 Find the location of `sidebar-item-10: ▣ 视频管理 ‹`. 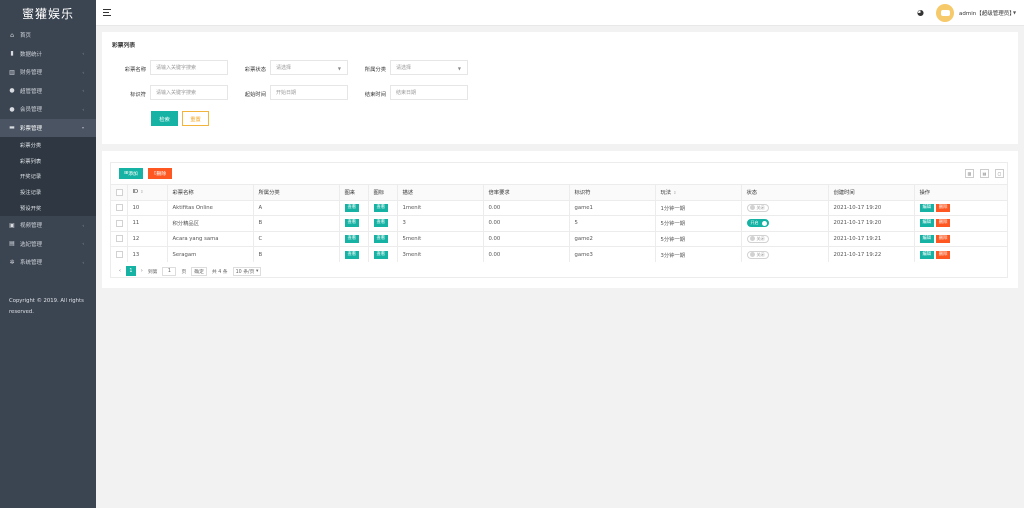

sidebar-item-10: ▣ 视频管理 ‹ is located at coordinates (48, 225).